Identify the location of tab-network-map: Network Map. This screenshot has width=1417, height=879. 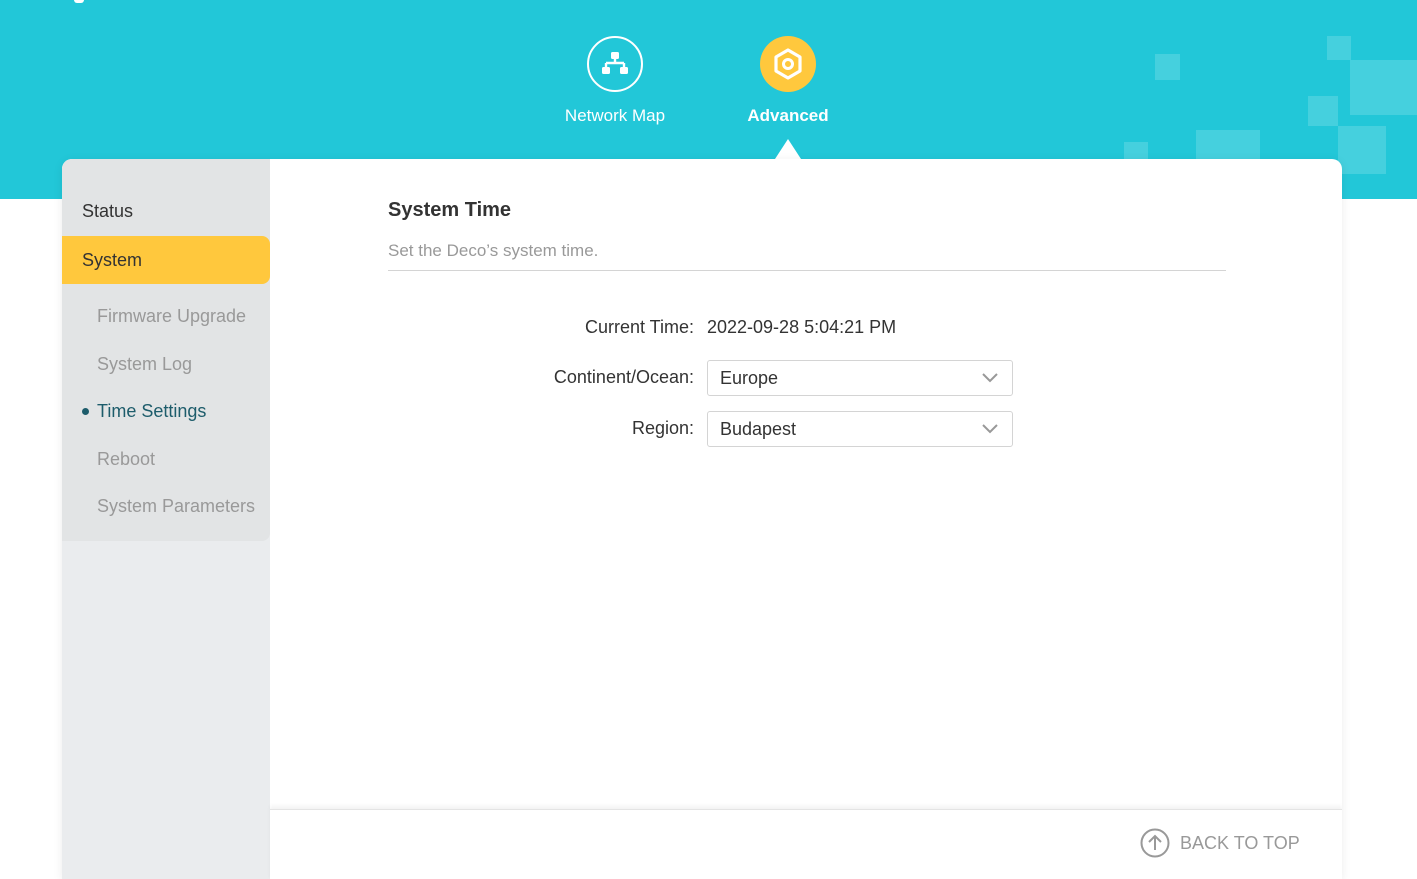
(615, 81).